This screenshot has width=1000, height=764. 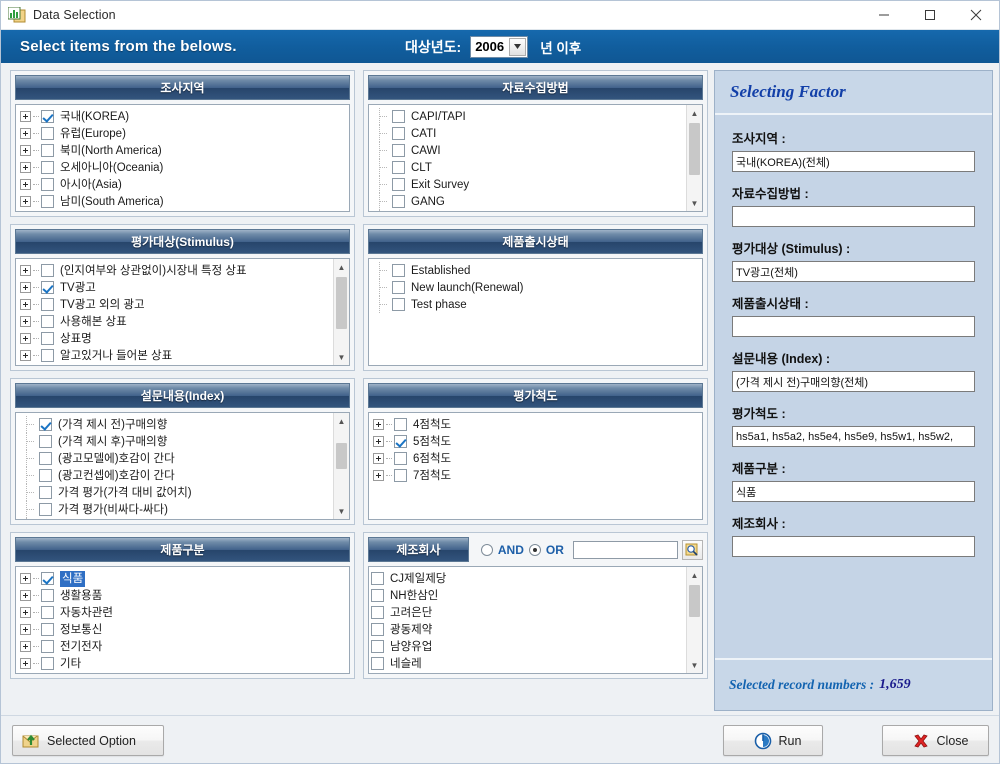 What do you see at coordinates (853, 546) in the screenshot?
I see `field-value-manufacturer` at bounding box center [853, 546].